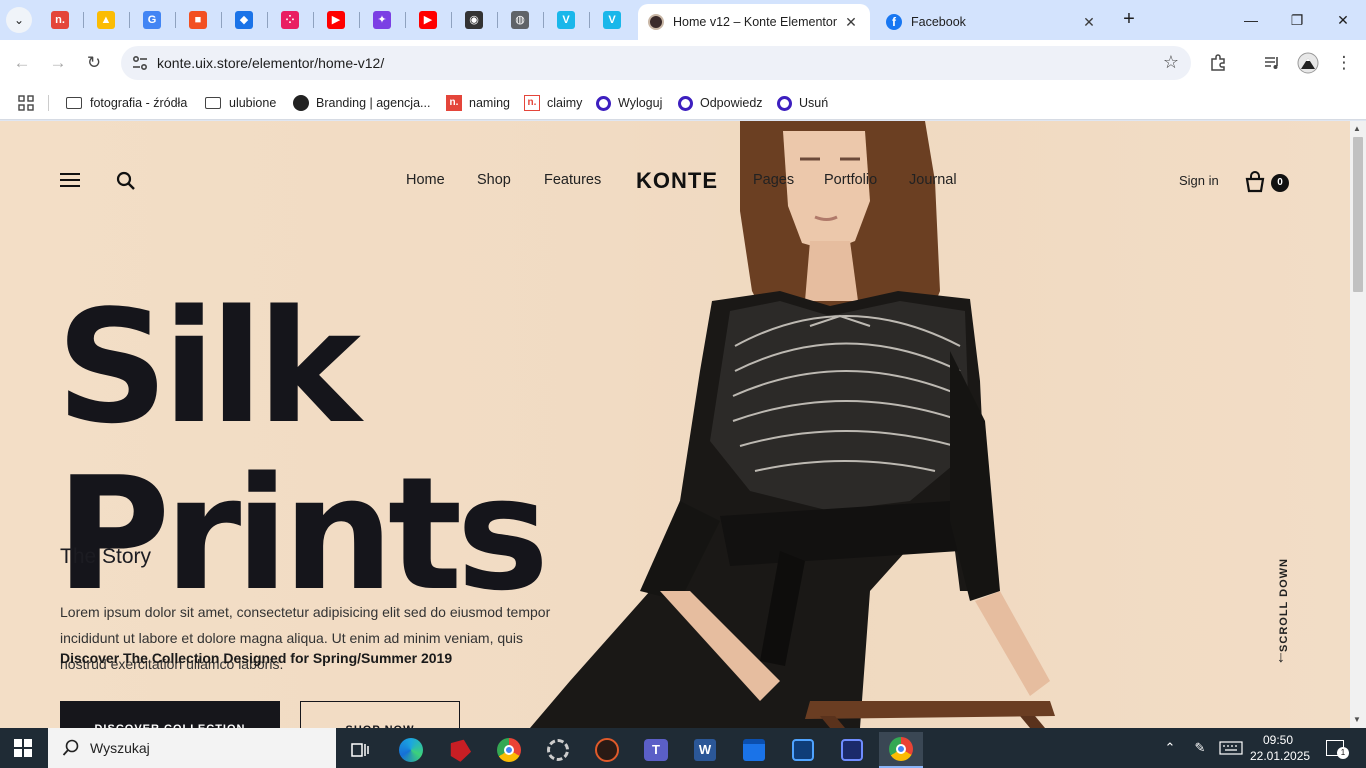  I want to click on close-window-button: ✕, so click(1343, 20).